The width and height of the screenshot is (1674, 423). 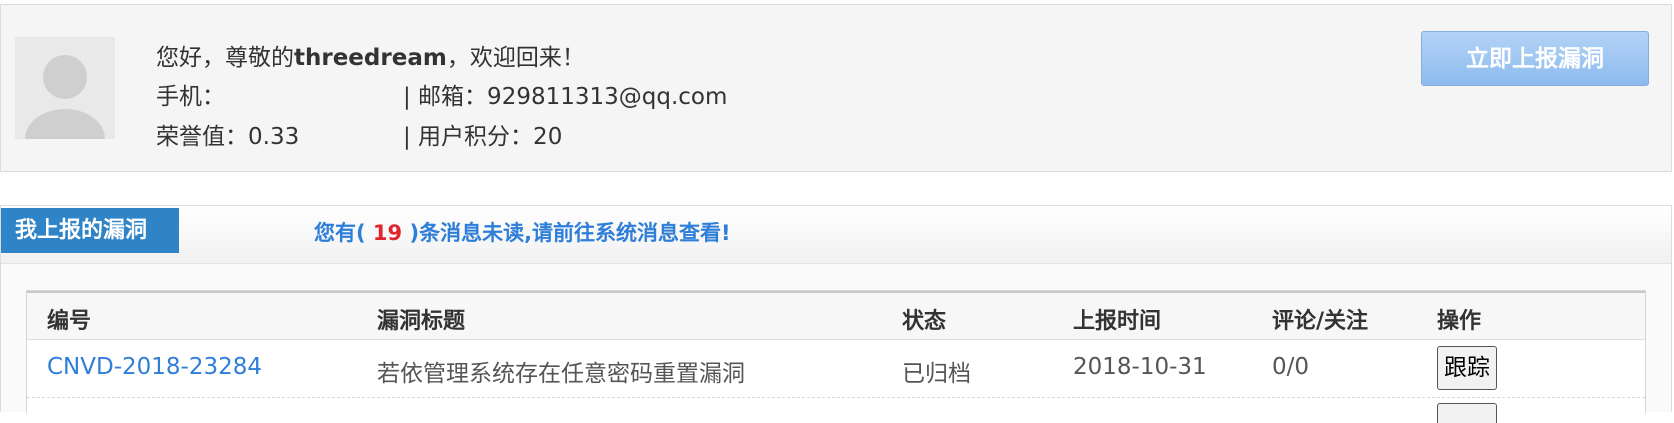 I want to click on unread-count: 19, so click(x=387, y=233).